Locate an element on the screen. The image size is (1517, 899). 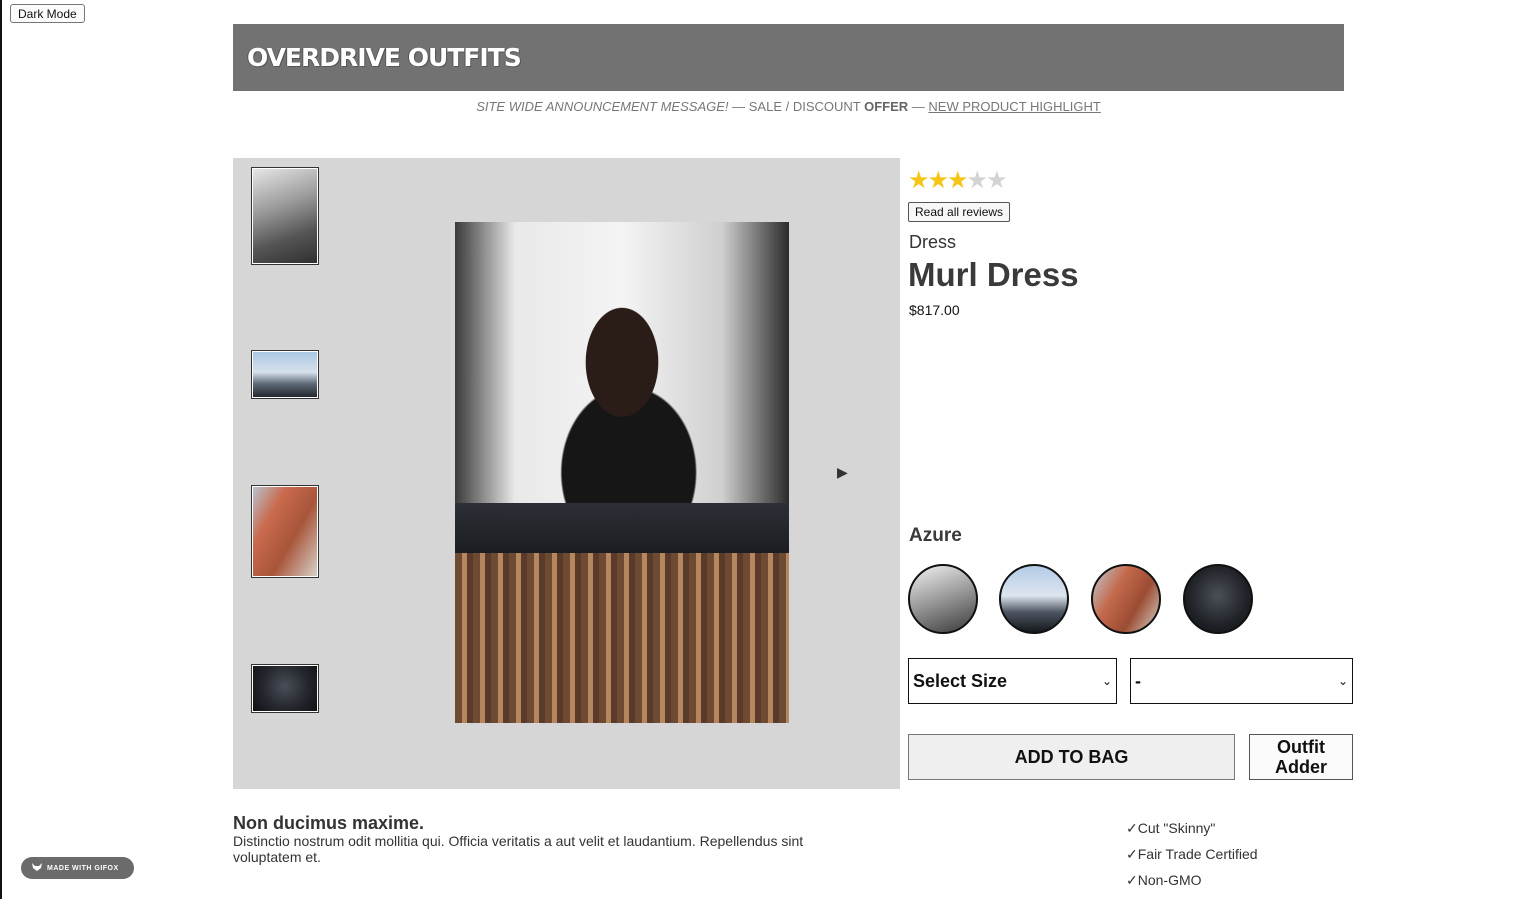
quantity-select-value: - is located at coordinates (1138, 680).